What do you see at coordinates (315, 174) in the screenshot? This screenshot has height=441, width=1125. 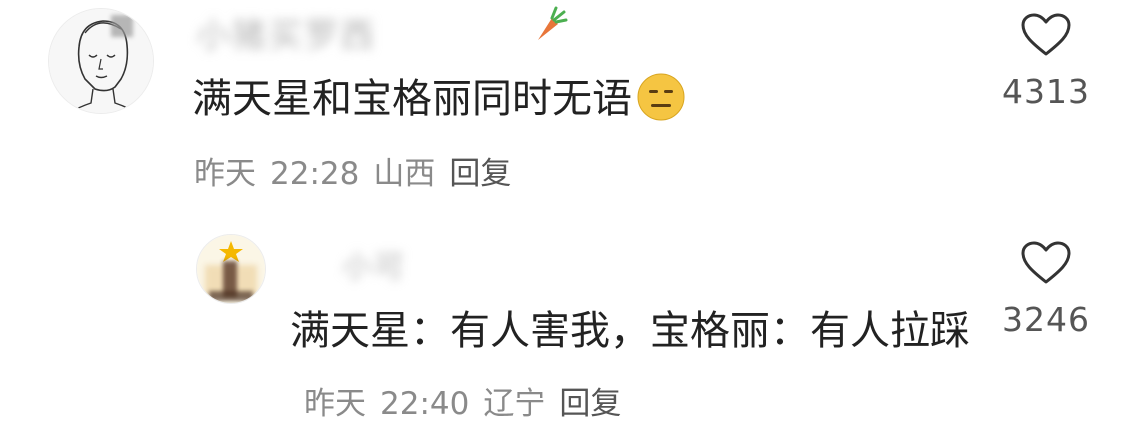 I see `comment-time: 22:28` at bounding box center [315, 174].